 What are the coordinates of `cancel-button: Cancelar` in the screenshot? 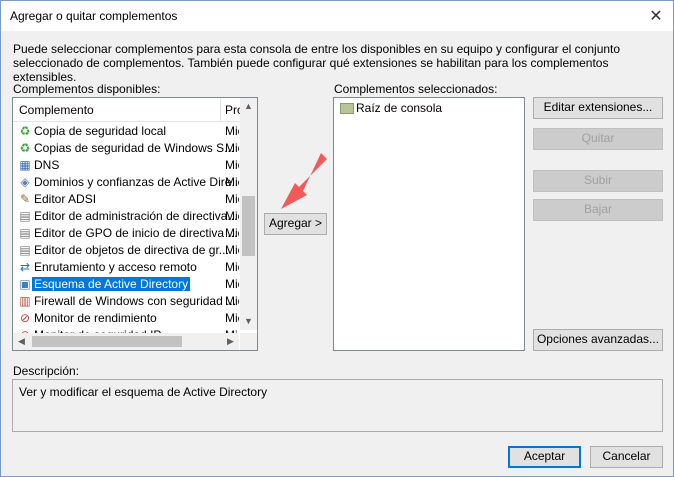 It's located at (626, 457).